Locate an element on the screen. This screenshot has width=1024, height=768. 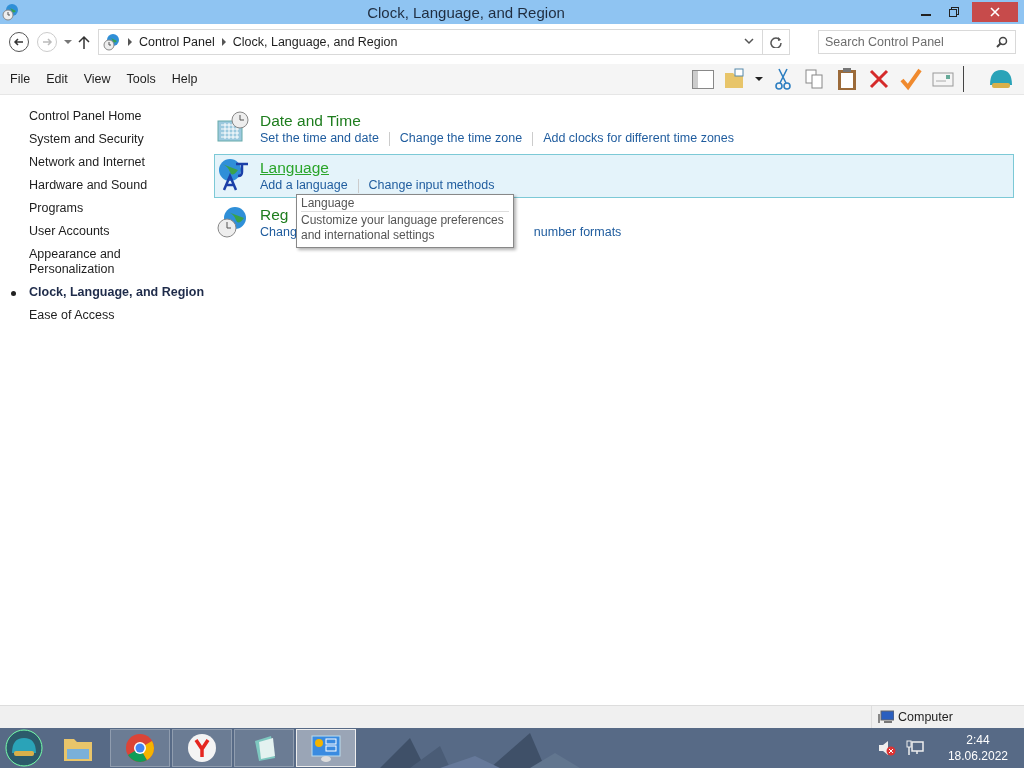
pane-icon is located at coordinates (703, 79).